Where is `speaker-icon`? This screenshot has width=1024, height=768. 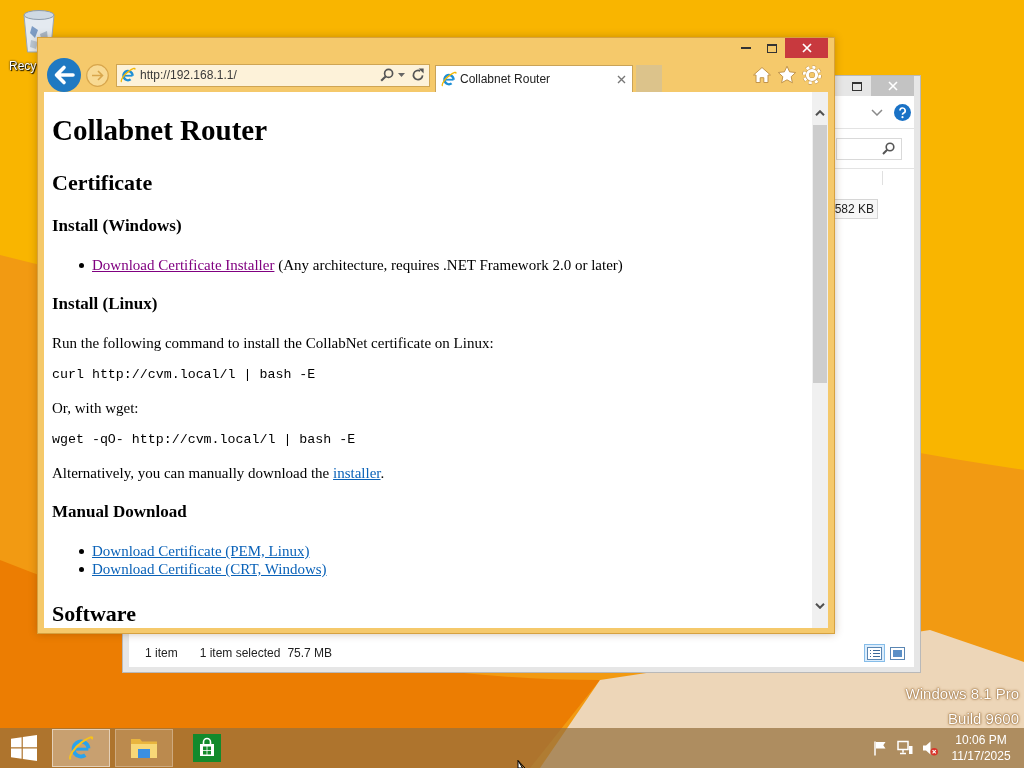
speaker-icon is located at coordinates (930, 748).